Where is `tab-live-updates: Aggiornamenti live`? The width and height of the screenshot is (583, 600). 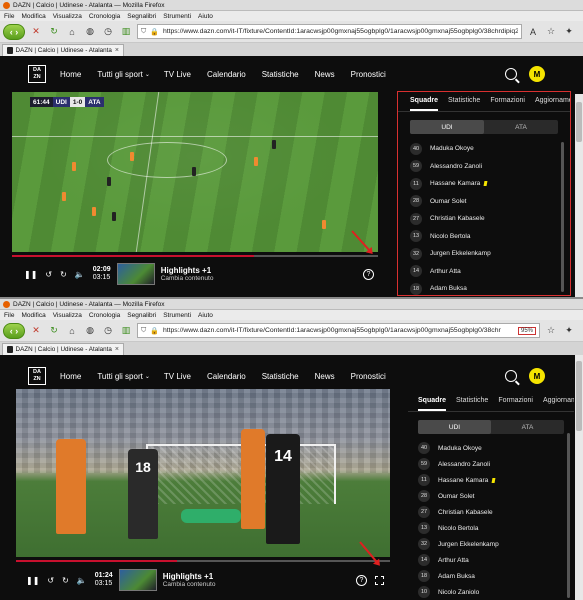
tab-live-updates: Aggiornamenti live is located at coordinates (558, 404).